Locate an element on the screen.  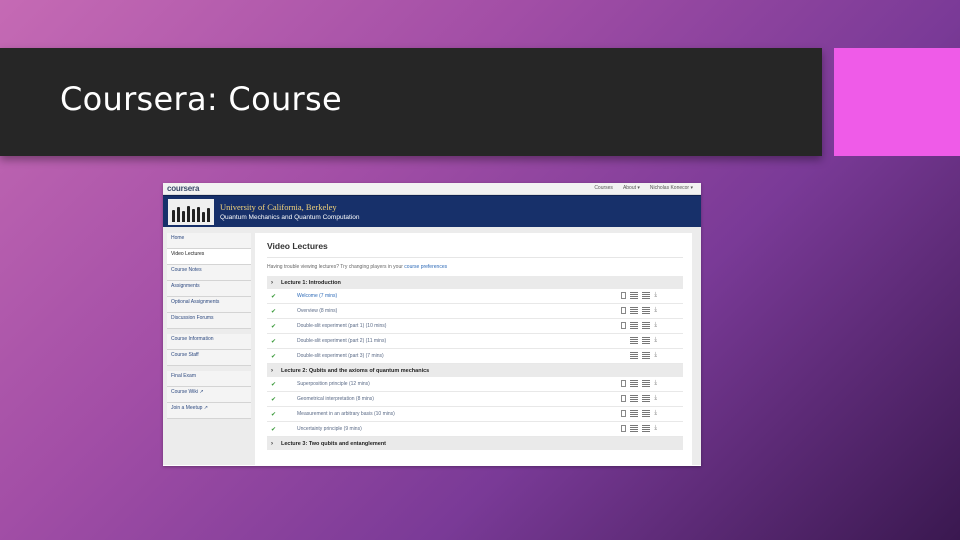
video-title-link: Superposition principle (12 mins) is located at coordinates (333, 384).